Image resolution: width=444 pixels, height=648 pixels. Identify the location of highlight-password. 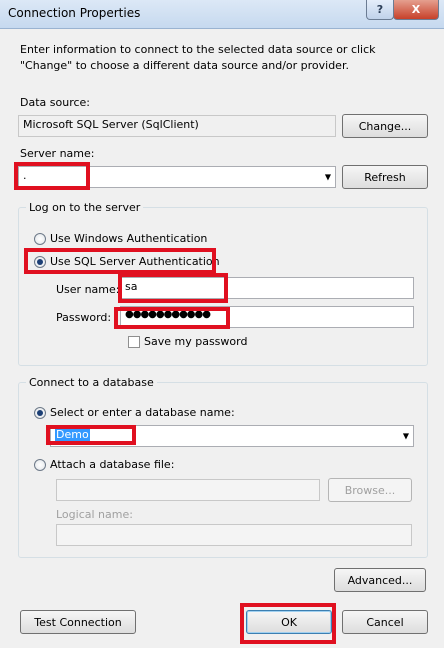
(172, 318).